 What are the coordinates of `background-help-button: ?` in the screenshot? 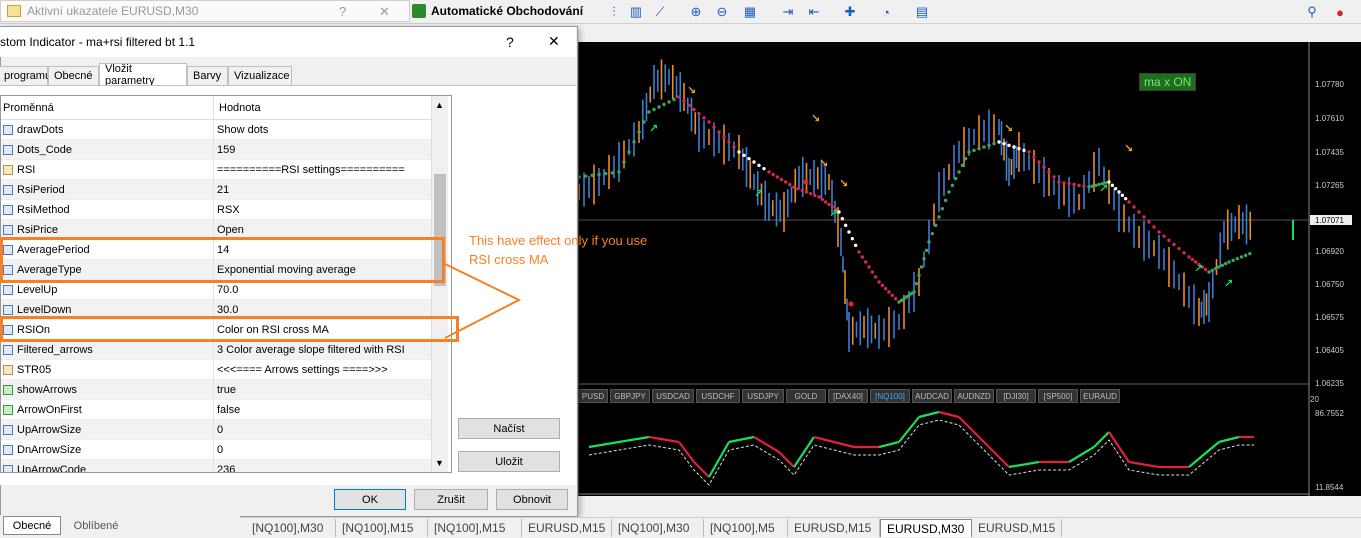 It's located at (342, 11).